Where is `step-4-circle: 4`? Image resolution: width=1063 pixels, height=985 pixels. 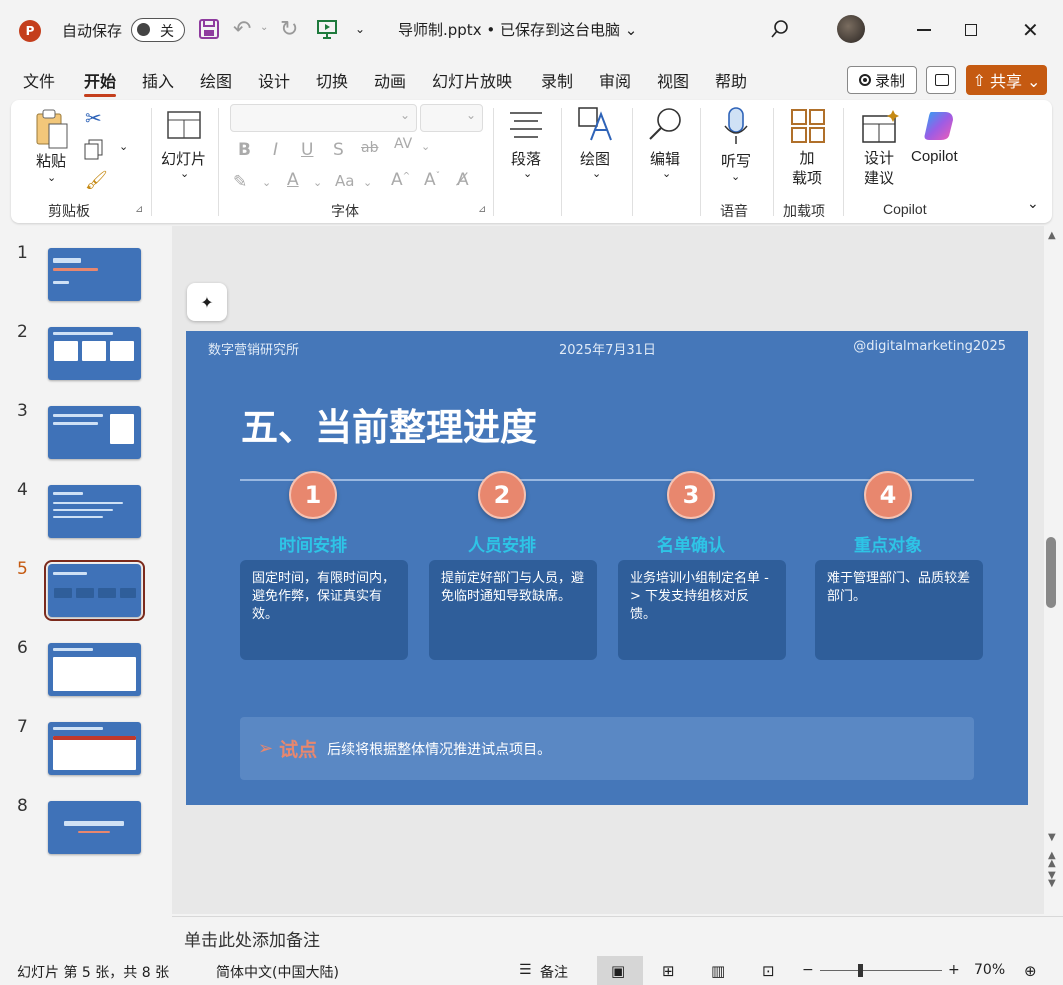 step-4-circle: 4 is located at coordinates (888, 495).